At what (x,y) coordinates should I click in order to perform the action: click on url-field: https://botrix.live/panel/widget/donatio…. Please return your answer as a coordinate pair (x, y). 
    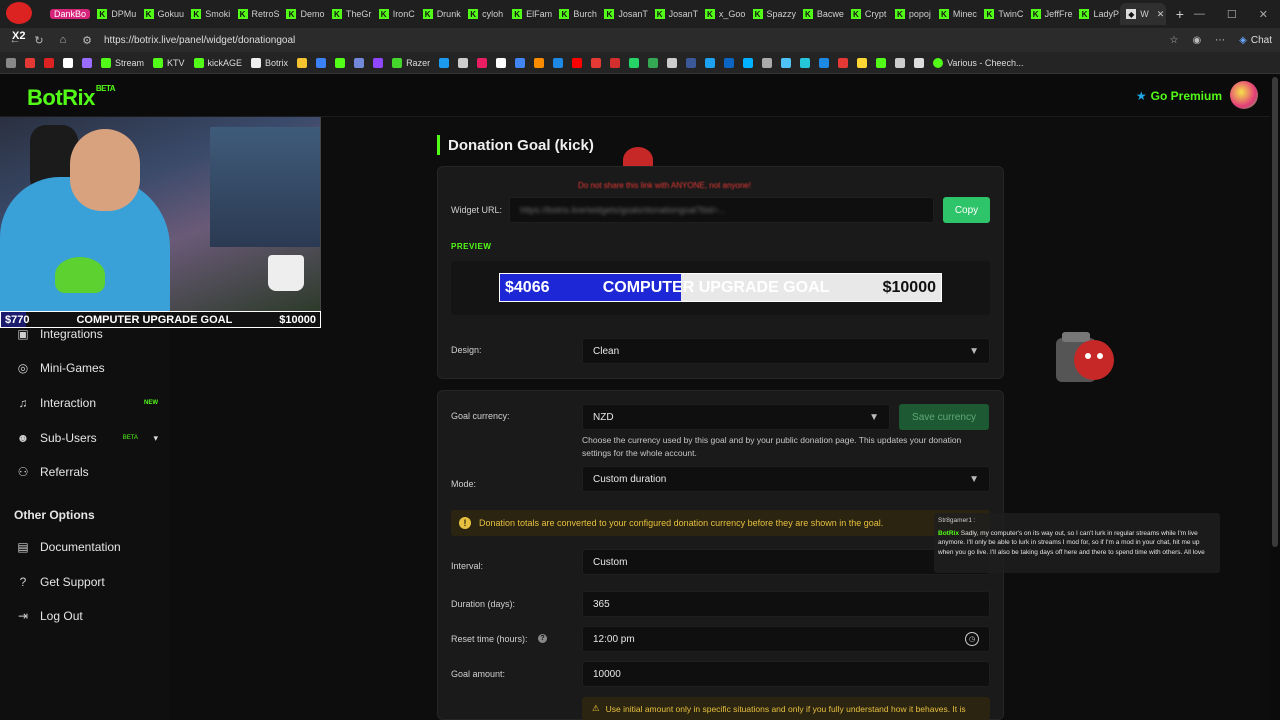
    Looking at the image, I should click on (199, 40).